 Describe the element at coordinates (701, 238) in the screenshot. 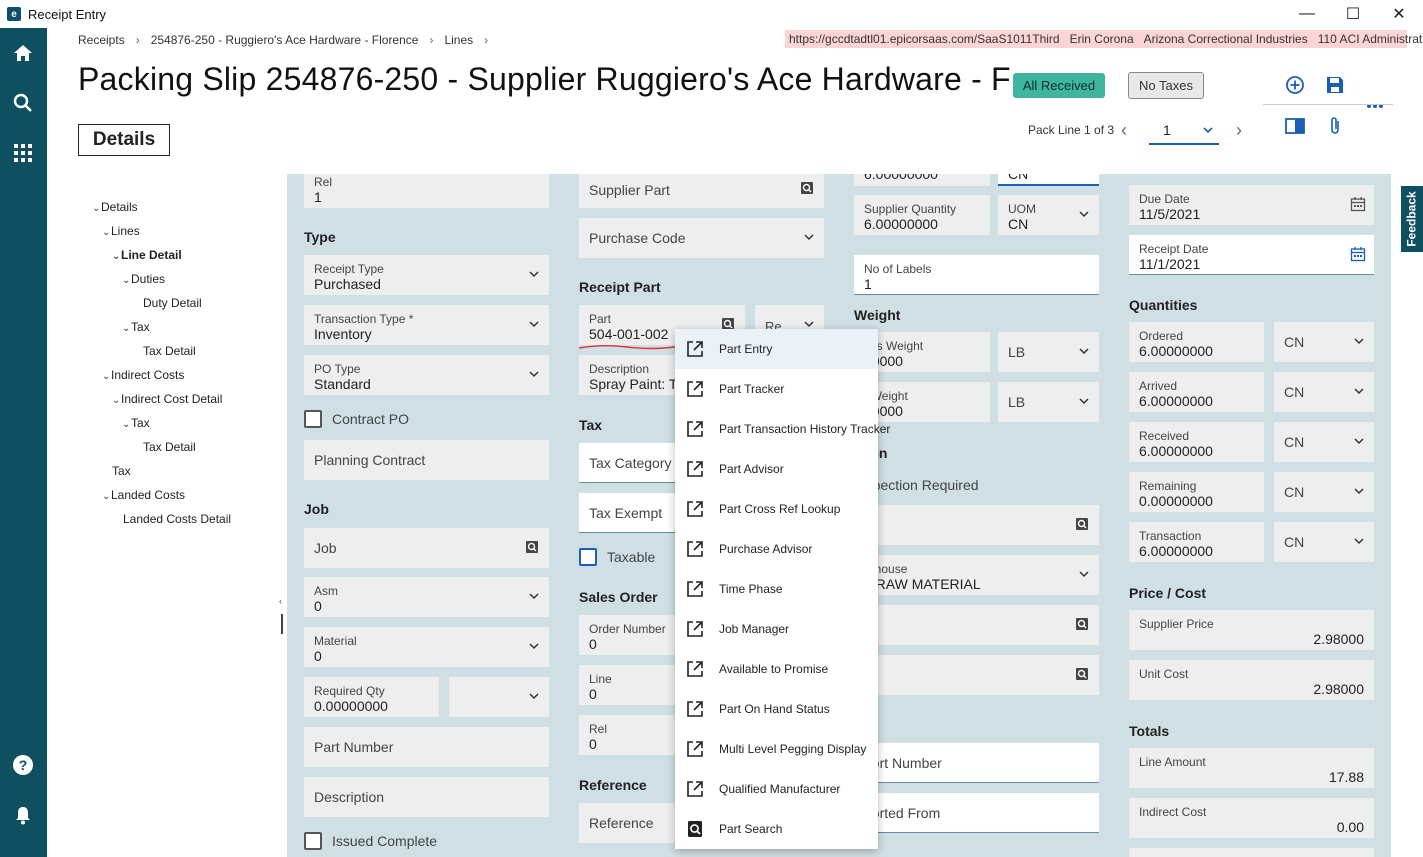

I see `purchase-code-dropdown: Purchase Code` at that location.